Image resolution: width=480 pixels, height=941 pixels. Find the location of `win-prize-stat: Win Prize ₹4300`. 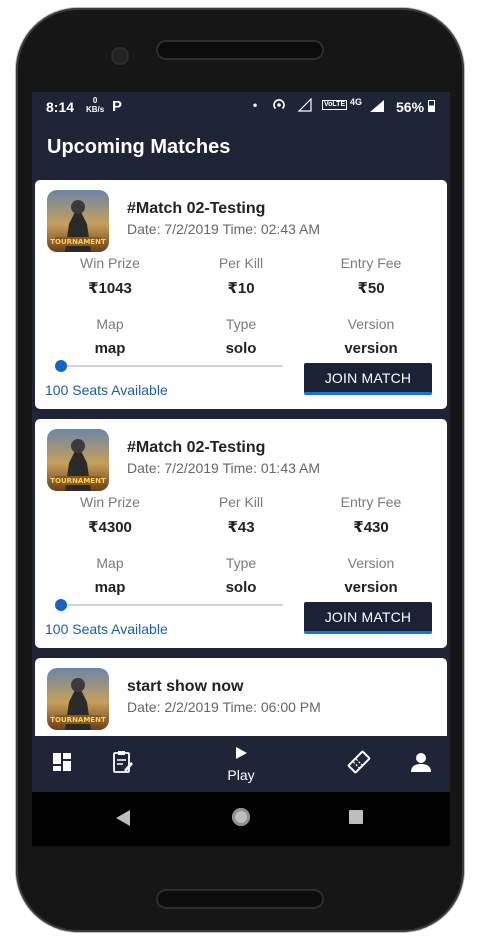

win-prize-stat: Win Prize ₹4300 is located at coordinates (110, 515).